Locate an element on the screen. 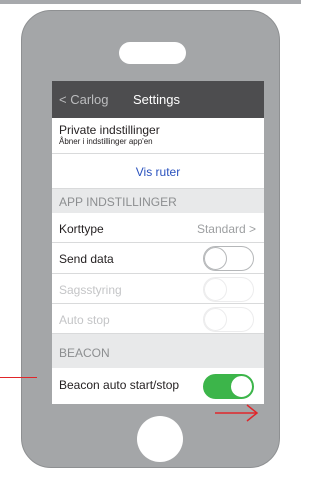 The image size is (320, 493). annotation-arrow-icon is located at coordinates (237, 413).